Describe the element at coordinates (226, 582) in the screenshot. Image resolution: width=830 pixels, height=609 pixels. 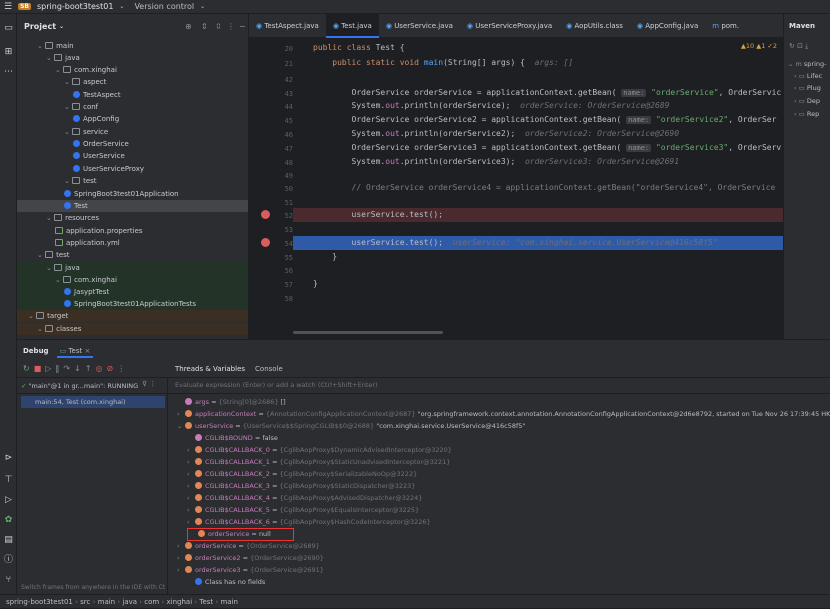
I see `variable-row: Class has no fields` at that location.